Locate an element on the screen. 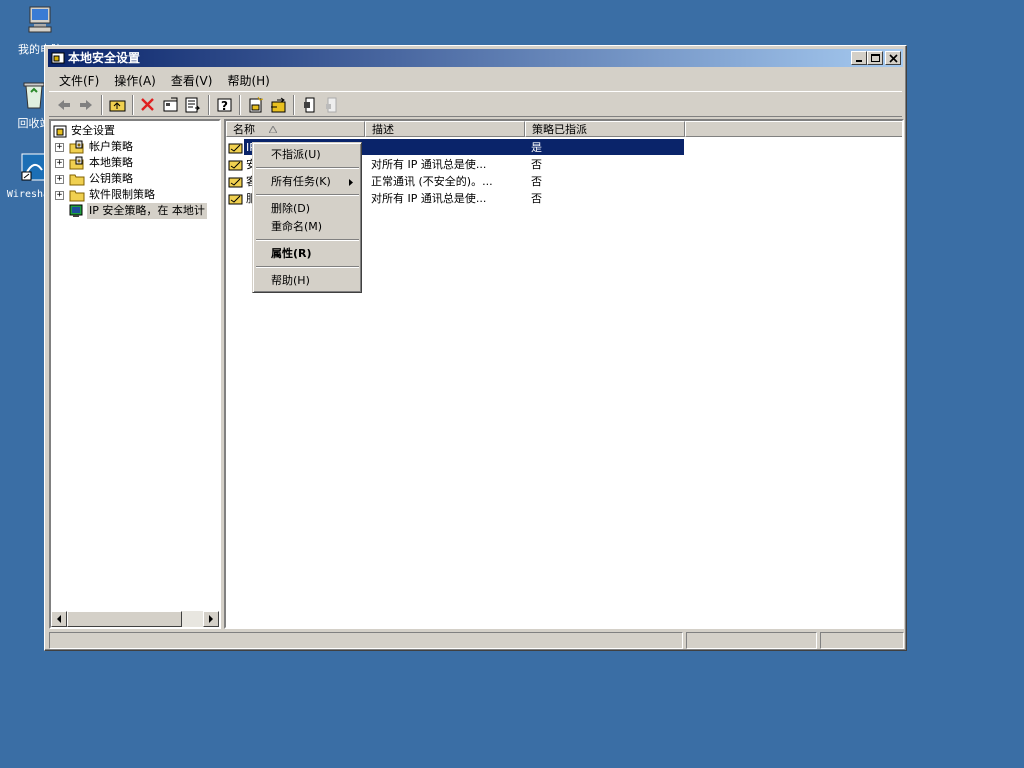 The height and width of the screenshot is (768, 1024). security-settings-app-icon is located at coordinates (58, 58).